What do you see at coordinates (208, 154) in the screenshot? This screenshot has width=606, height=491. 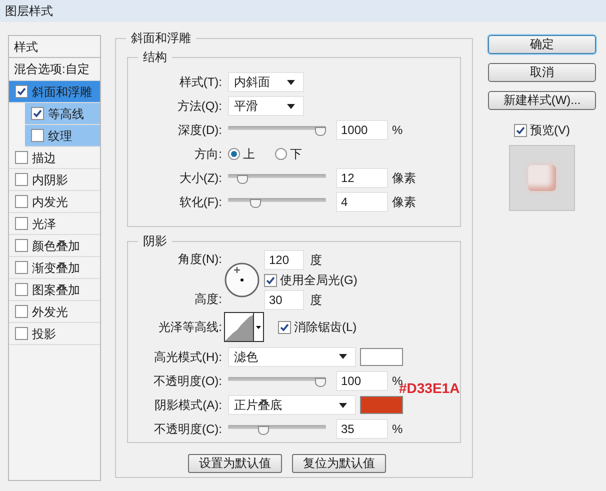 I see `field-label: 方向:` at bounding box center [208, 154].